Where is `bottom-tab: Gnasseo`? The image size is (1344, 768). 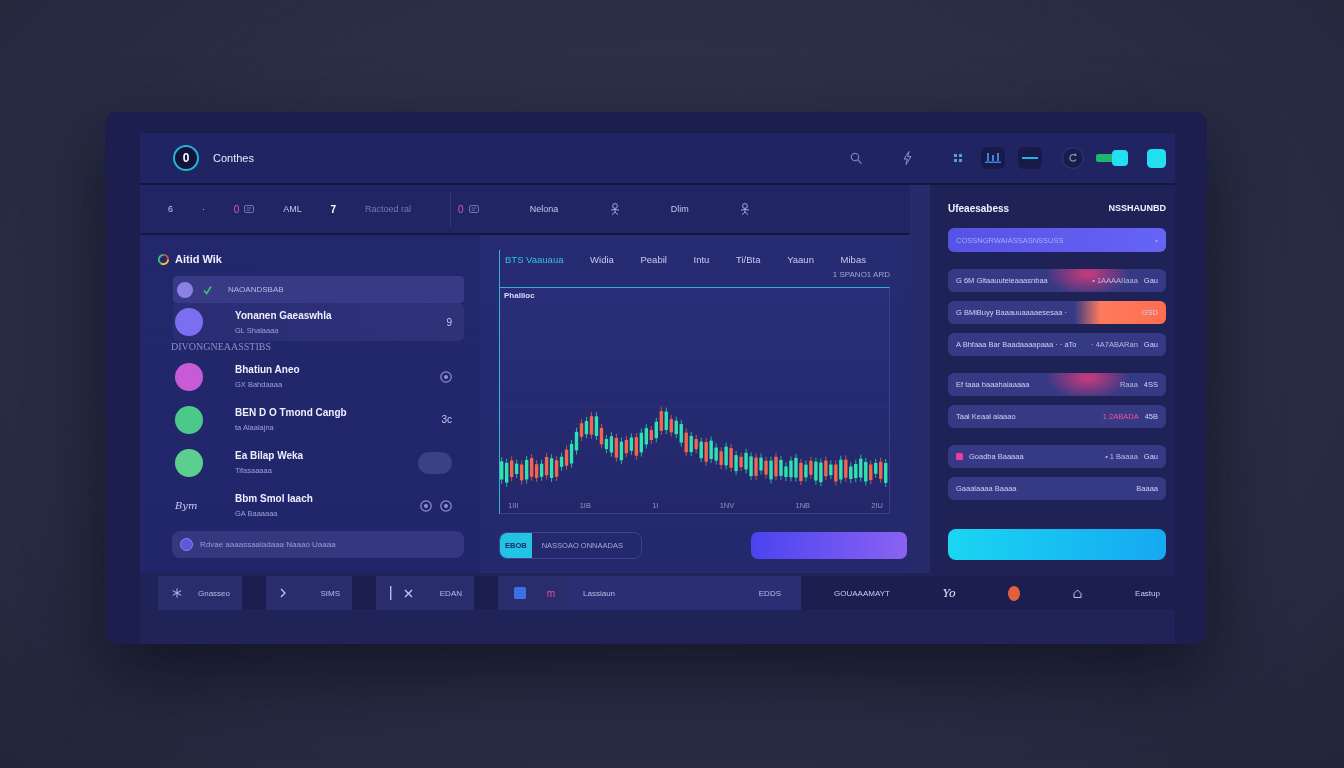
bottom-tab: Gnasseo is located at coordinates (200, 593).